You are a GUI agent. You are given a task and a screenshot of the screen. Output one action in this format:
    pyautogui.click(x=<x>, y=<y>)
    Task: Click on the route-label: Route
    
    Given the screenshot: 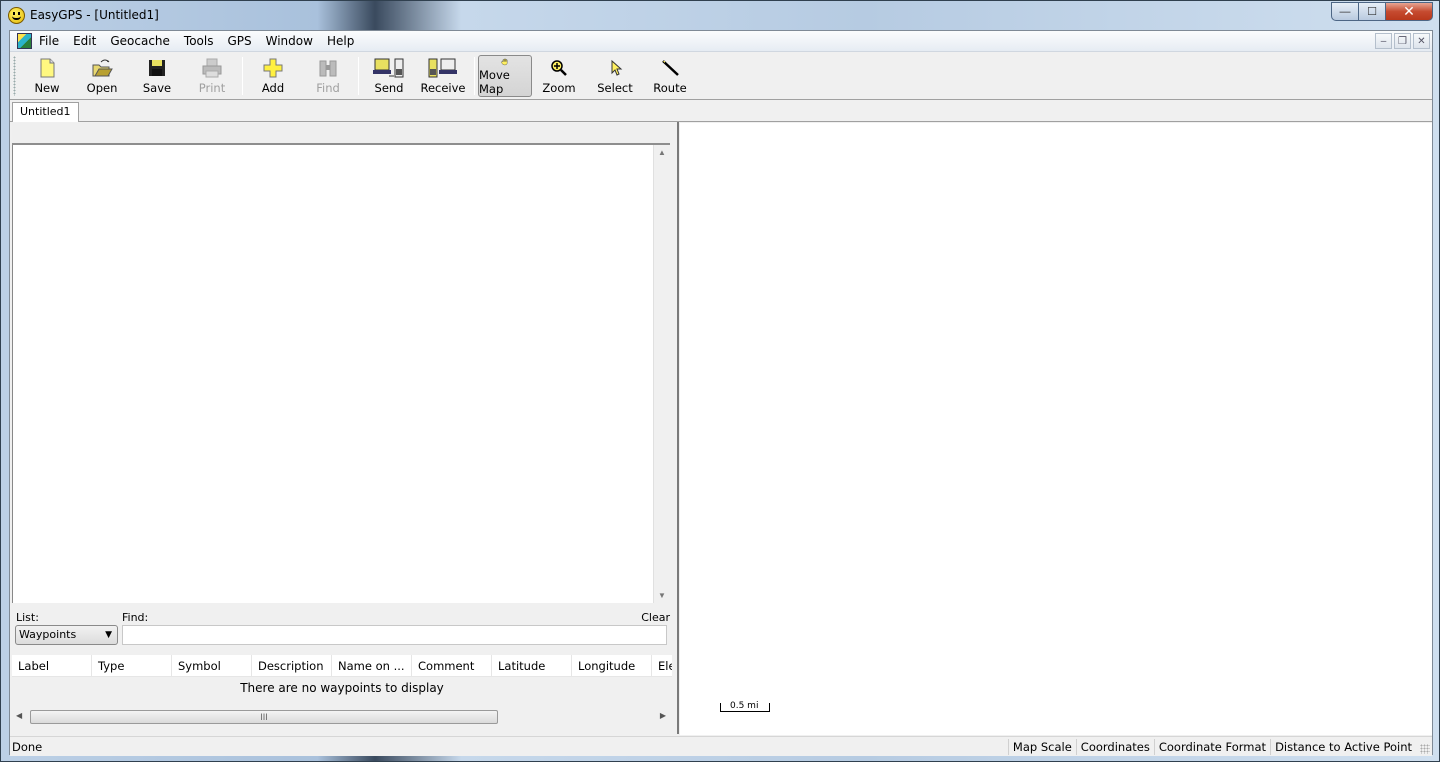 What is the action you would take?
    pyautogui.click(x=670, y=88)
    